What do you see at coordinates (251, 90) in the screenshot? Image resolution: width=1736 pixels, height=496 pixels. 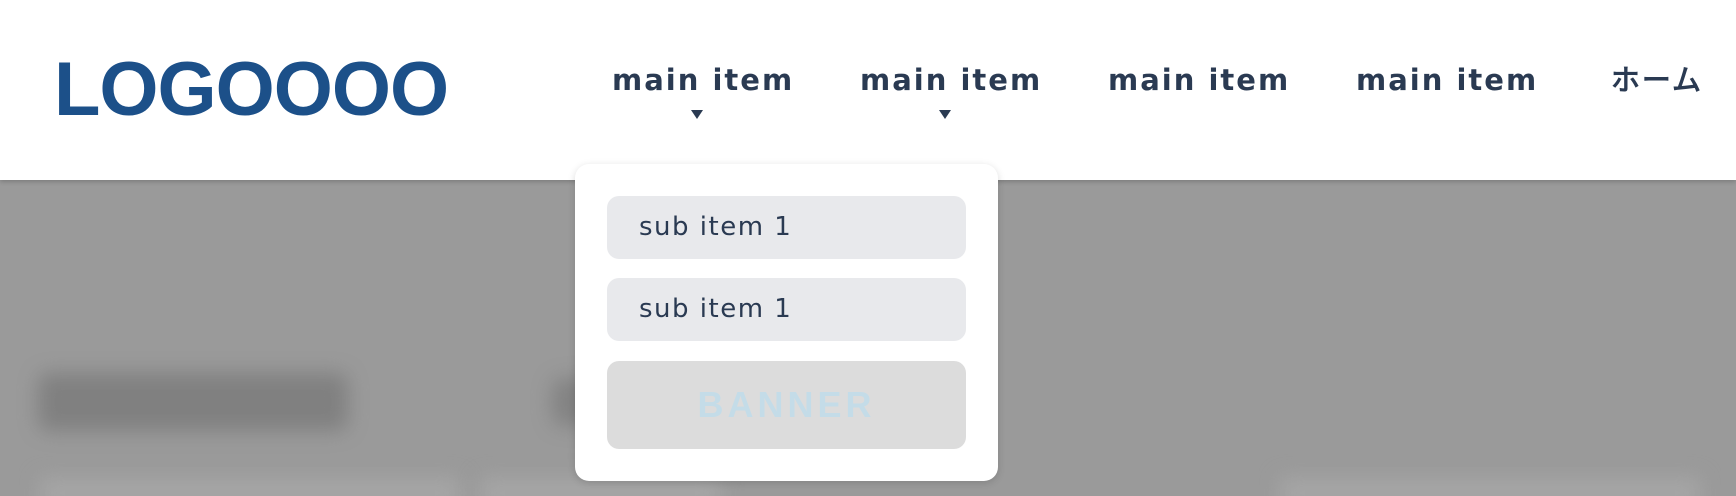 I see `logo: LOGOOOO` at bounding box center [251, 90].